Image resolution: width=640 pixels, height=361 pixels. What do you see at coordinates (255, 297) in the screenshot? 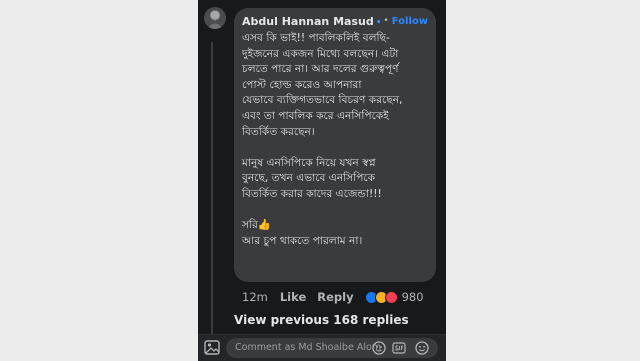
I see `comment-timestamp: 12m` at bounding box center [255, 297].